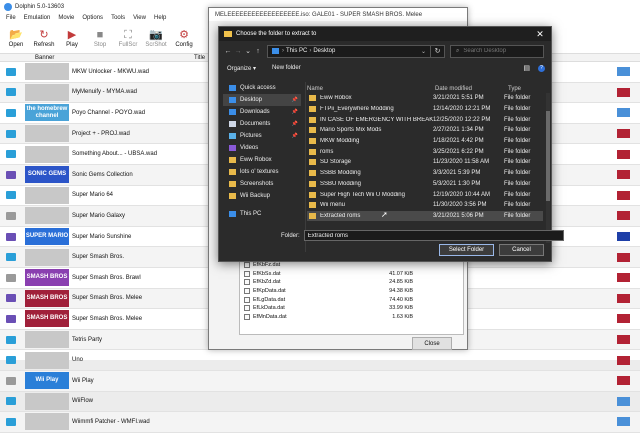 This screenshot has width=640, height=433. I want to click on file-list-scrollbar, so click(548, 168).